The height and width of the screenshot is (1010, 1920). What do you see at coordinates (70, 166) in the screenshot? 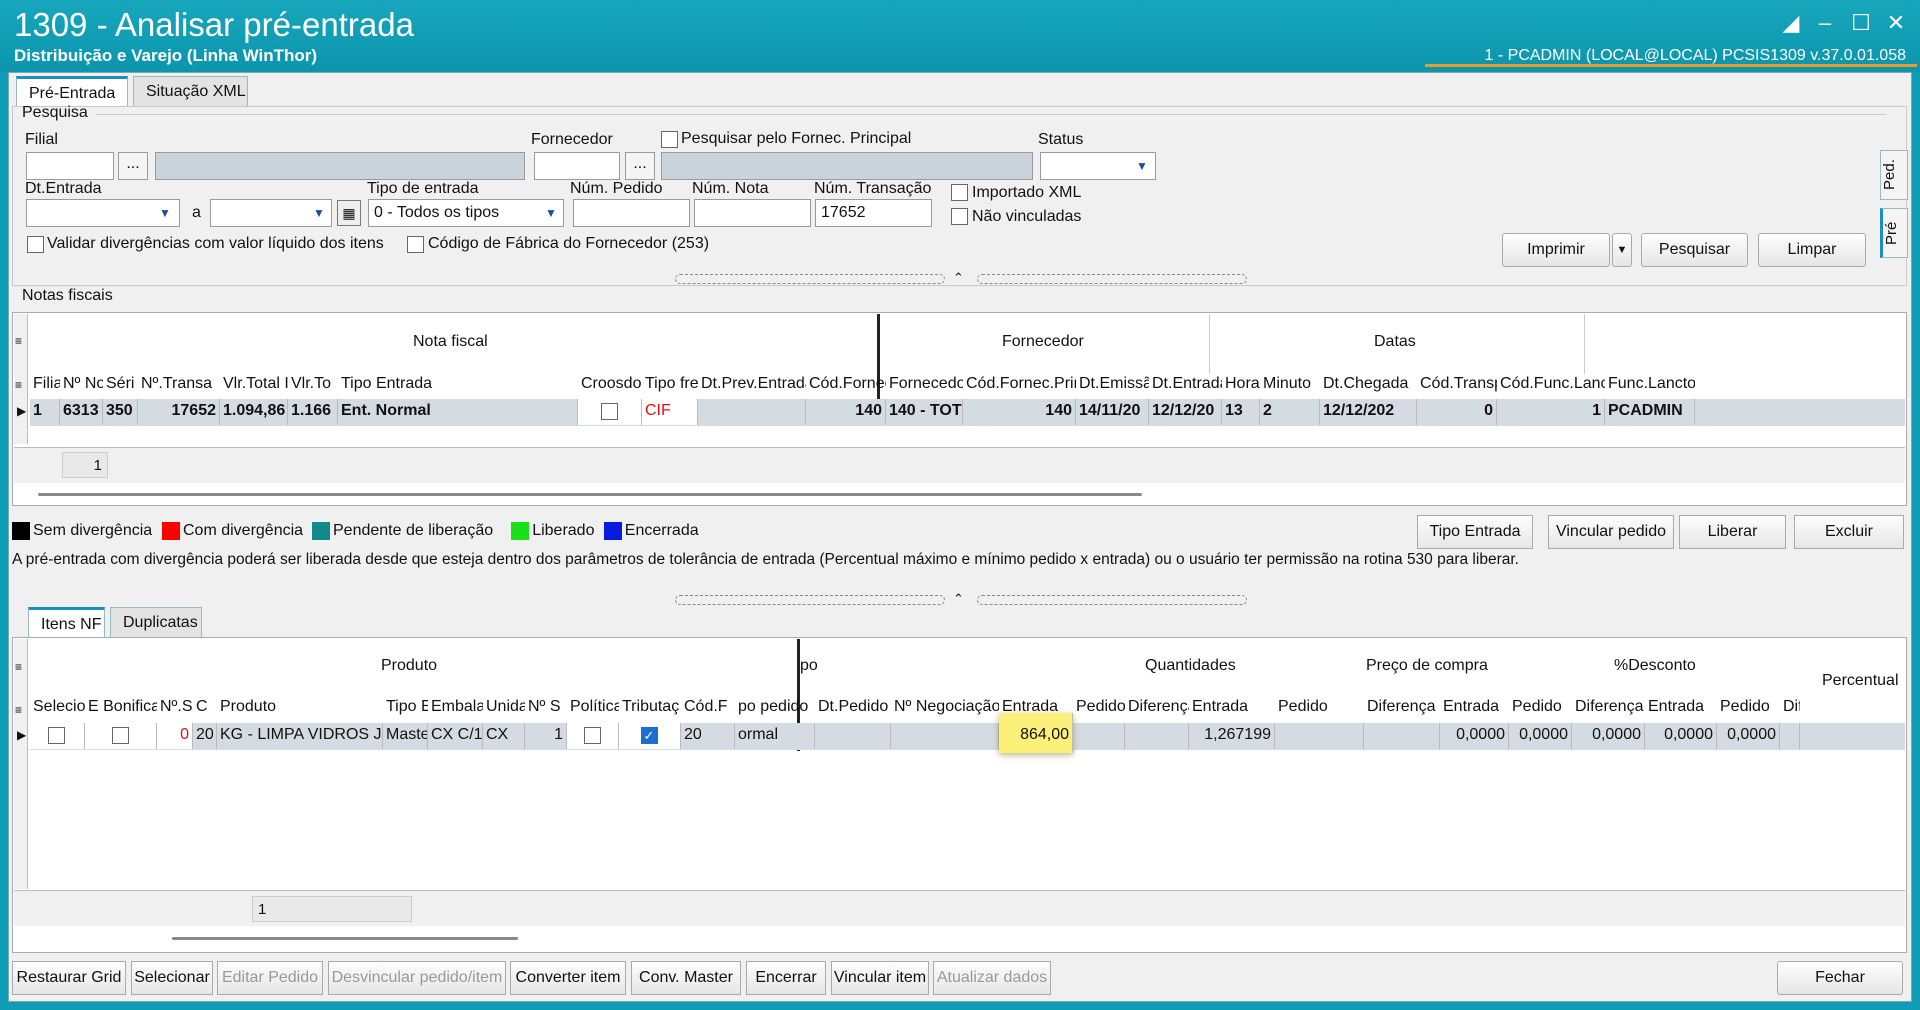
I see `filial-input` at bounding box center [70, 166].